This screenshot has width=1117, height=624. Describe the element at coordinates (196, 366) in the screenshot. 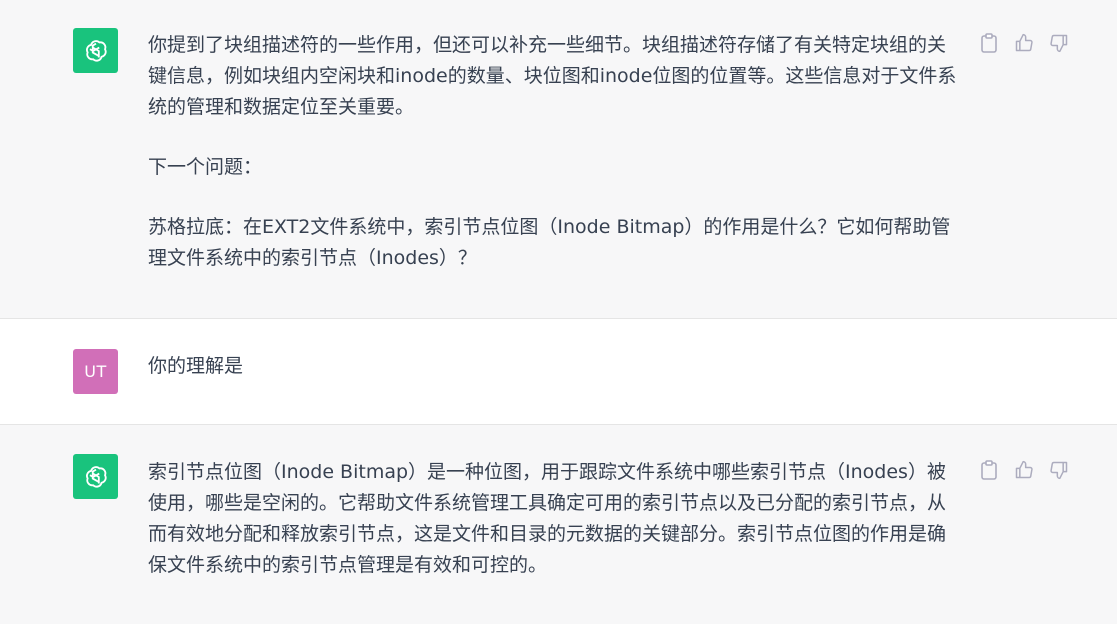

I see `message-paragraph: 你的理解是` at that location.